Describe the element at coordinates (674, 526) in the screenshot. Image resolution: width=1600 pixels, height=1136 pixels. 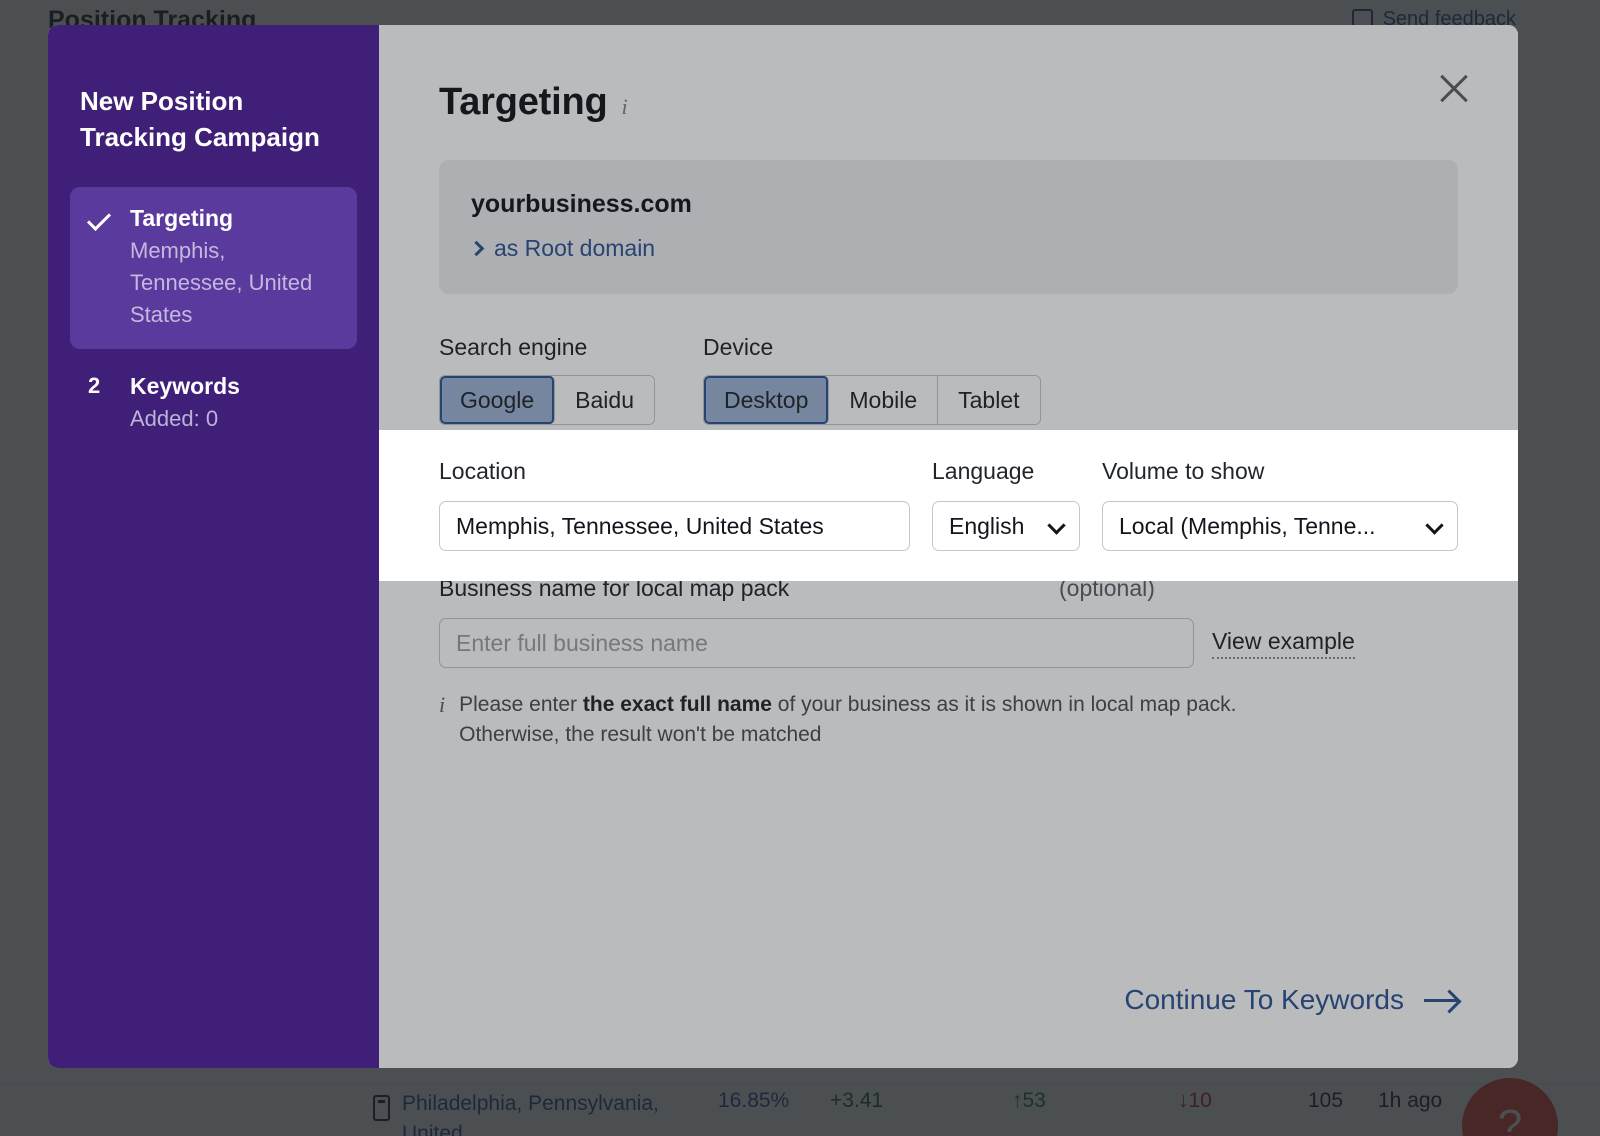
I see `location-input` at that location.